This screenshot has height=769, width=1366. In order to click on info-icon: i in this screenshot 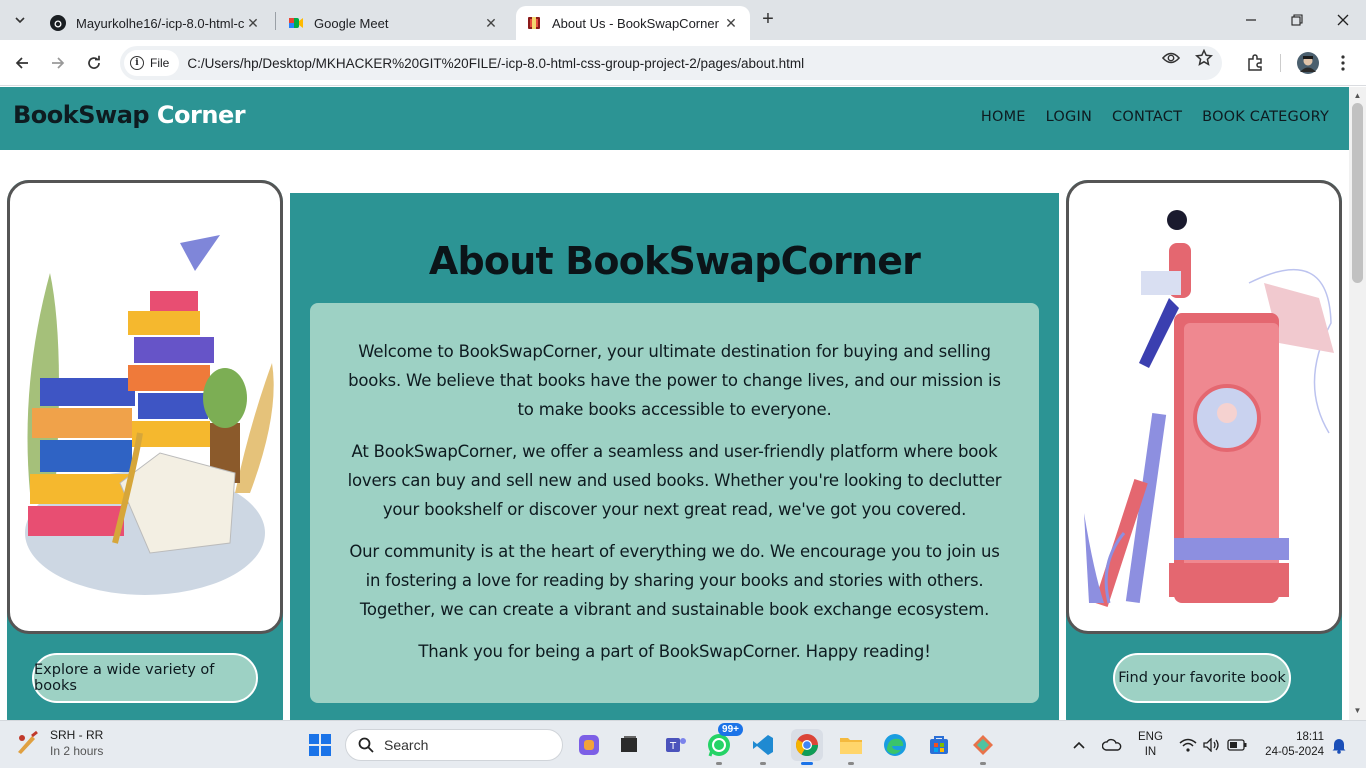, I will do `click(137, 63)`.